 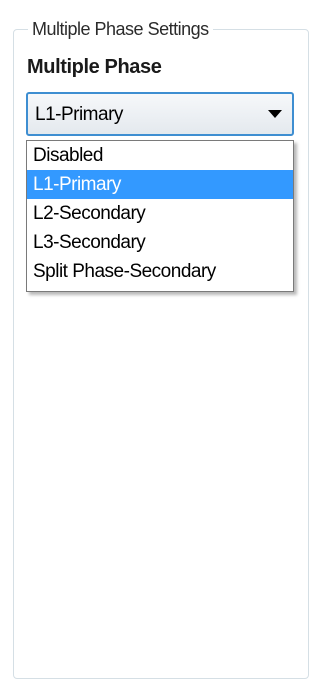 What do you see at coordinates (160, 184) in the screenshot?
I see `option-l1-primary: L1-Primary` at bounding box center [160, 184].